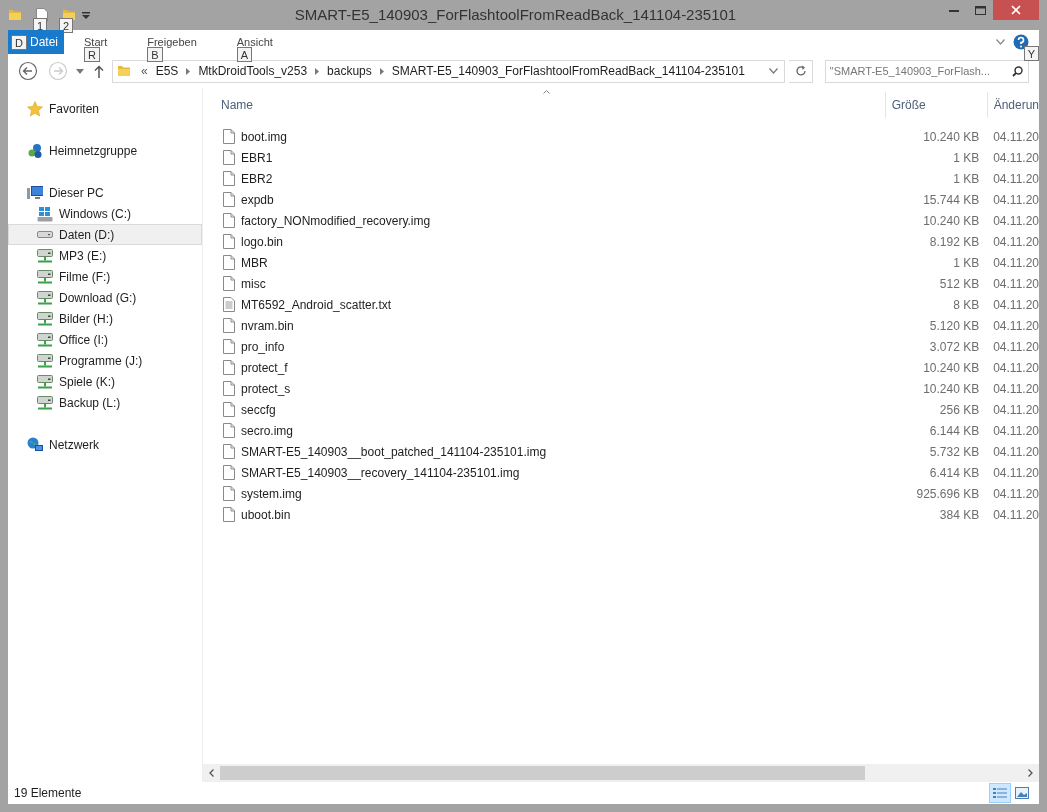  I want to click on file-name: pro_info, so click(263, 346).